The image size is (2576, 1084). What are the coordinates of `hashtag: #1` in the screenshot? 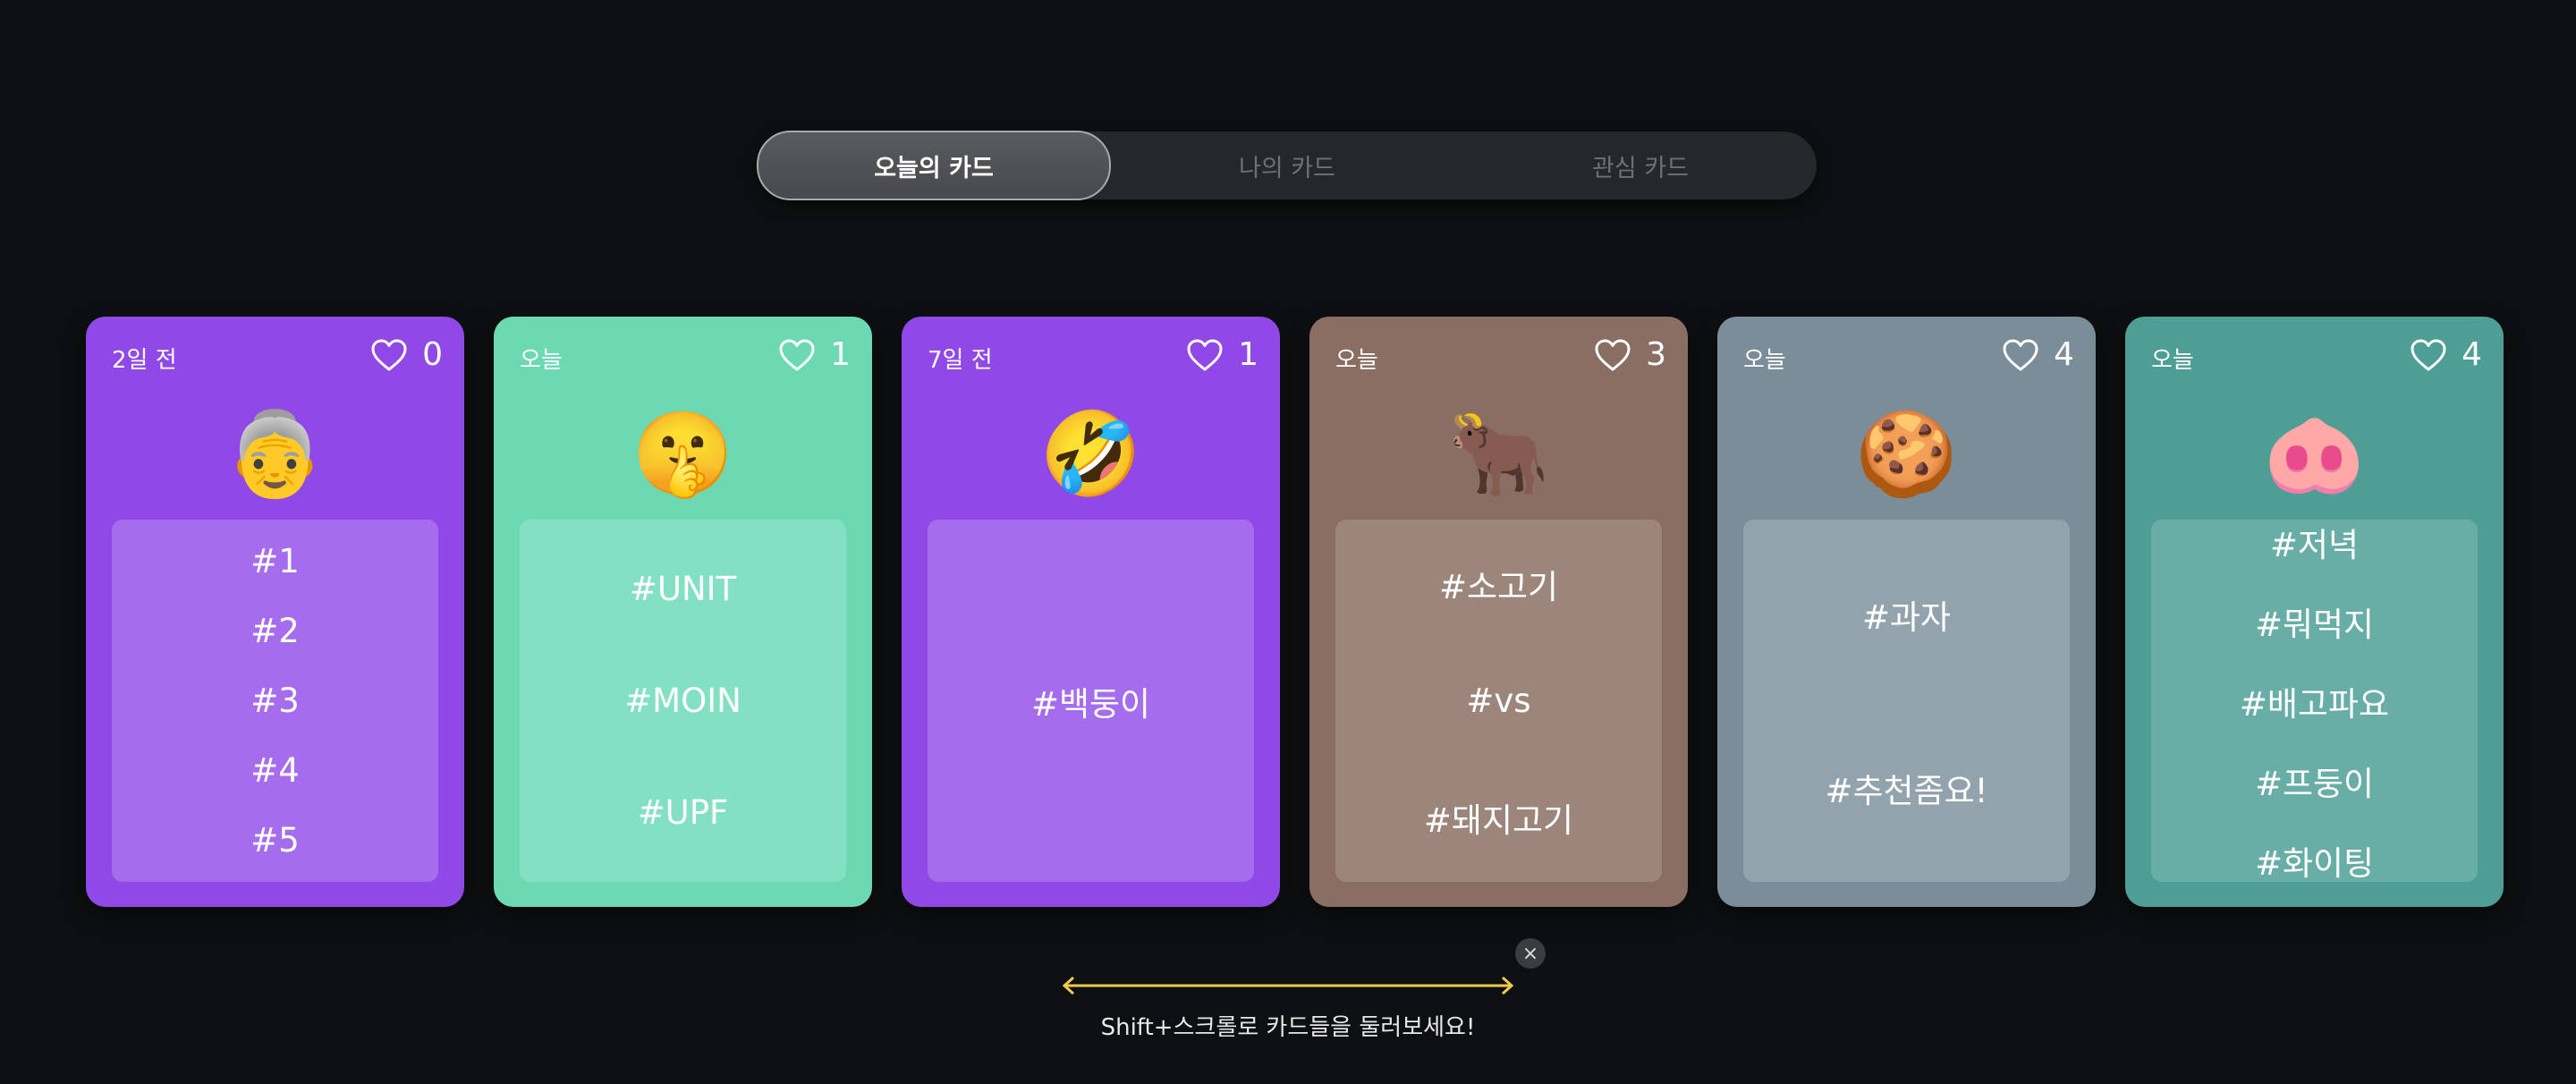 It's located at (275, 561).